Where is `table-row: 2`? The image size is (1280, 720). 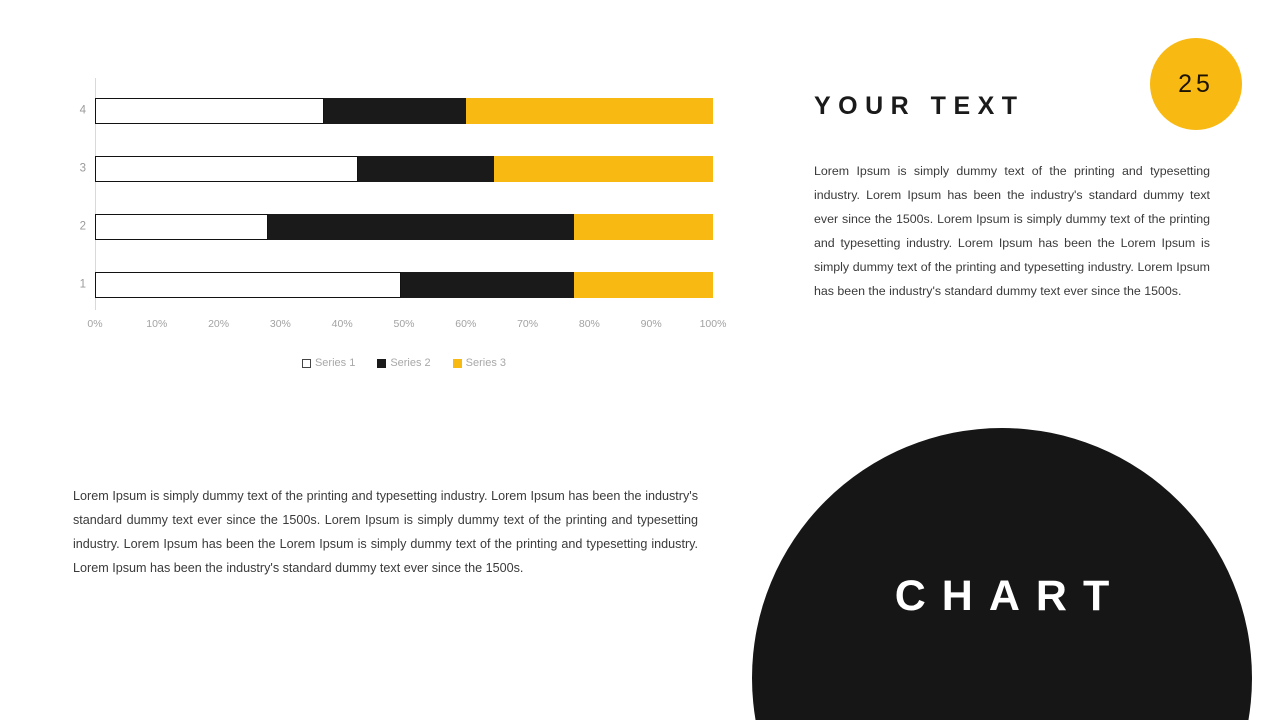
table-row: 2 is located at coordinates (396, 227).